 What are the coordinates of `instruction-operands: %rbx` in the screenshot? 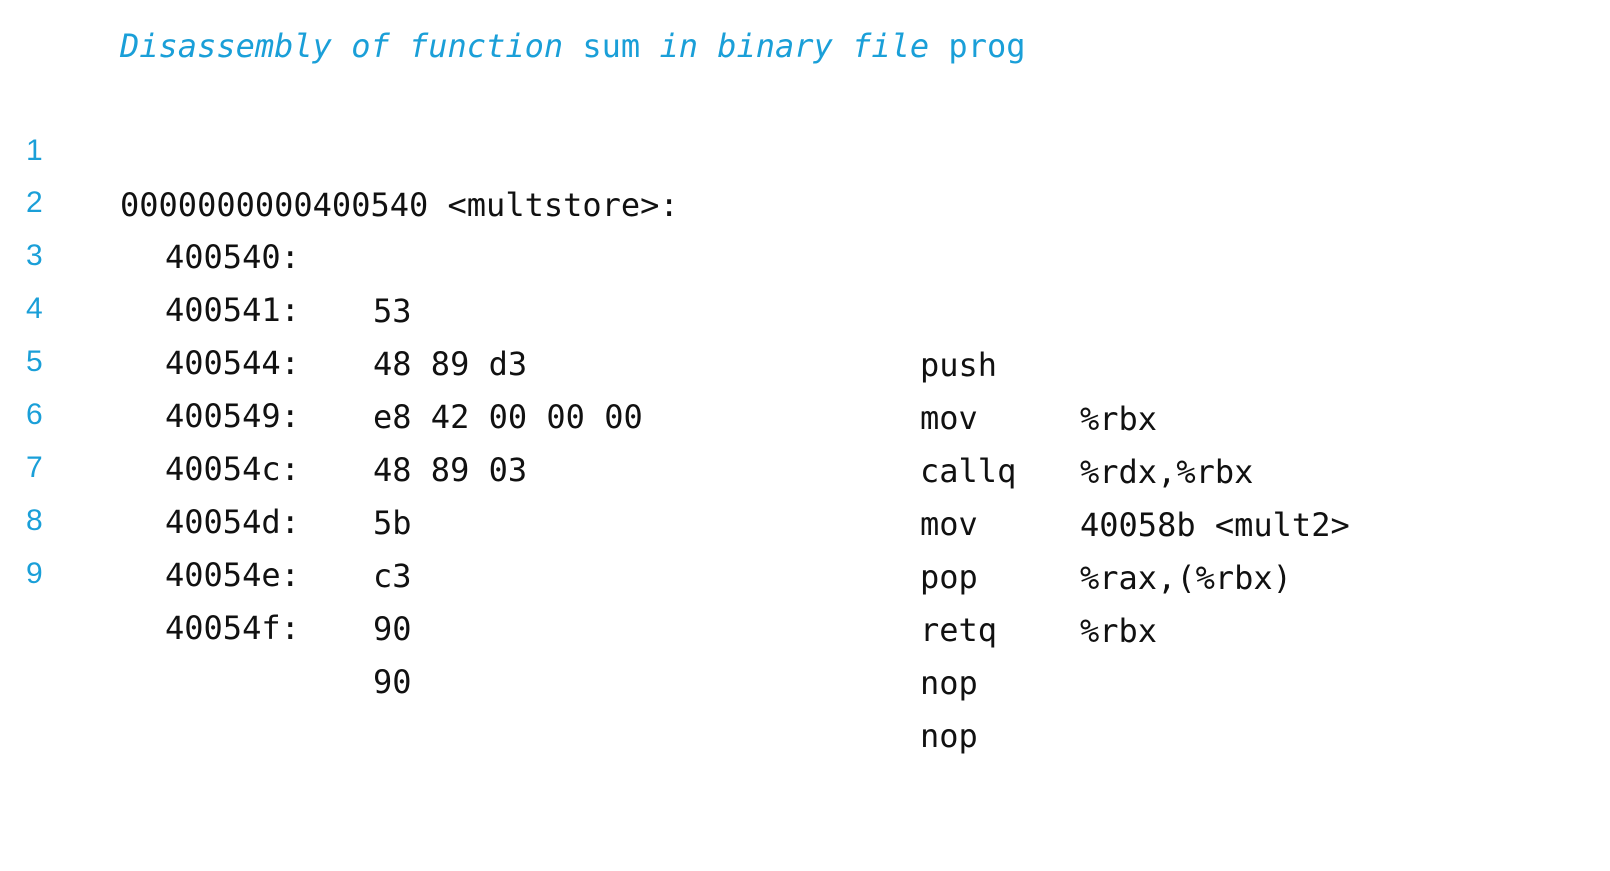 It's located at (1119, 631).